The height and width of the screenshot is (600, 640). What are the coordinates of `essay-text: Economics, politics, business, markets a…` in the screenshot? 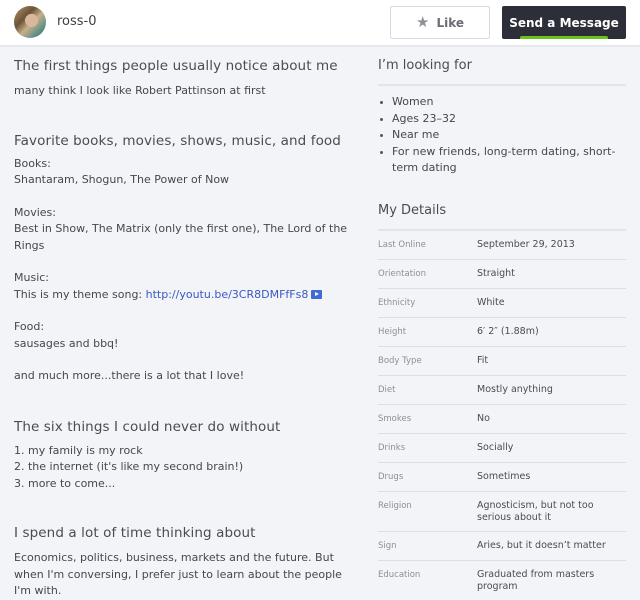 It's located at (178, 574).